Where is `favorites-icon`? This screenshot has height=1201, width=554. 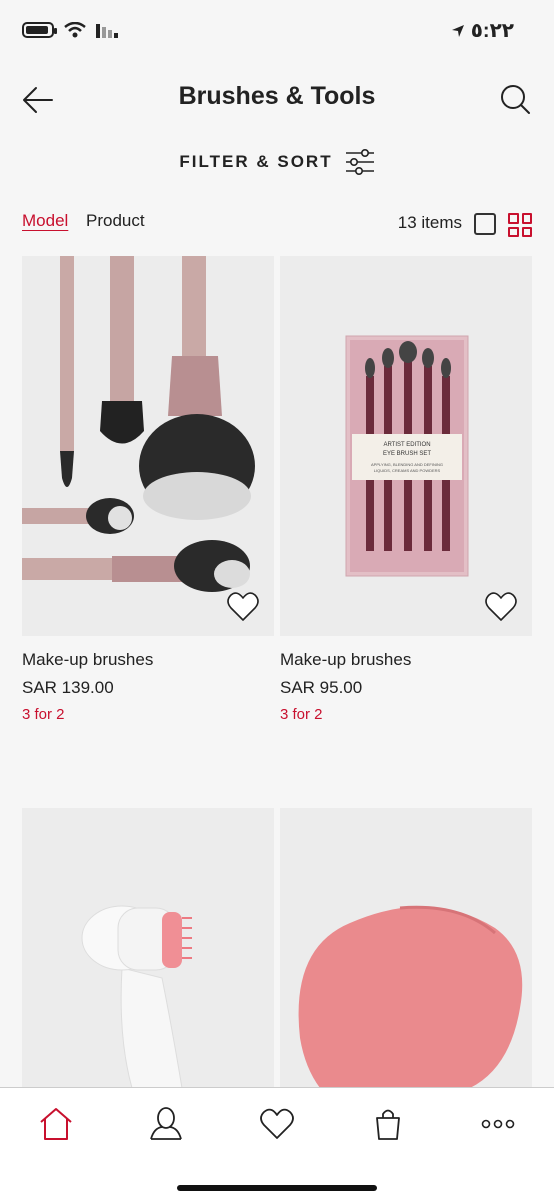 favorites-icon is located at coordinates (277, 1124).